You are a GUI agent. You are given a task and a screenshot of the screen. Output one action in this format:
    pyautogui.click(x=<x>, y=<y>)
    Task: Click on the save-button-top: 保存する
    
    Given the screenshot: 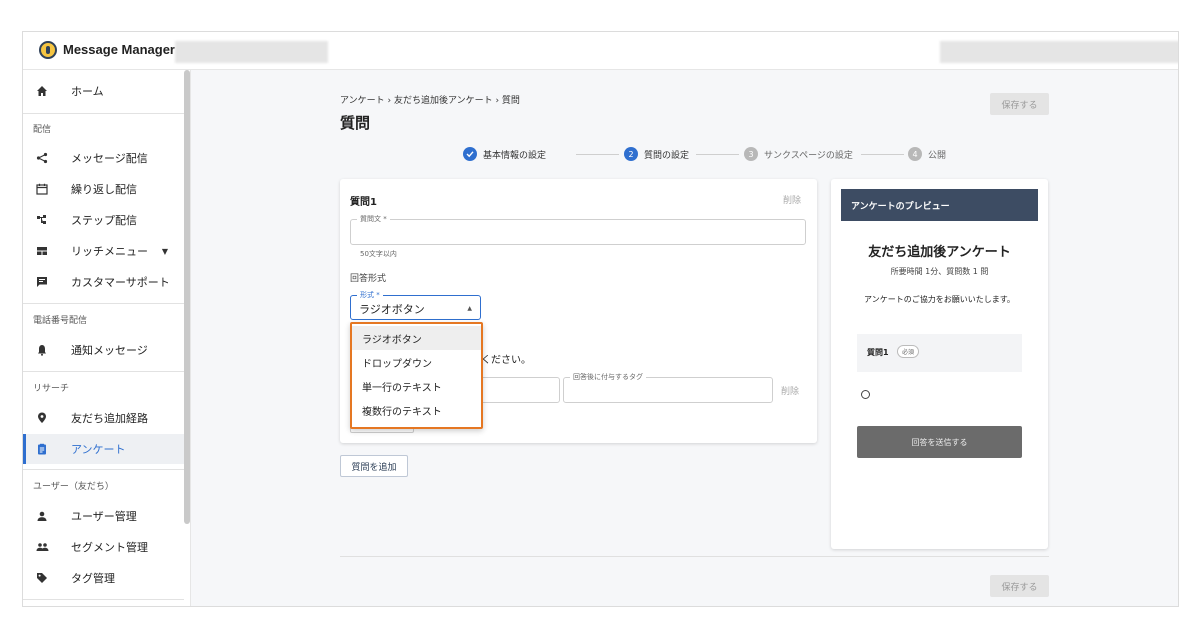 What is the action you would take?
    pyautogui.click(x=1019, y=104)
    